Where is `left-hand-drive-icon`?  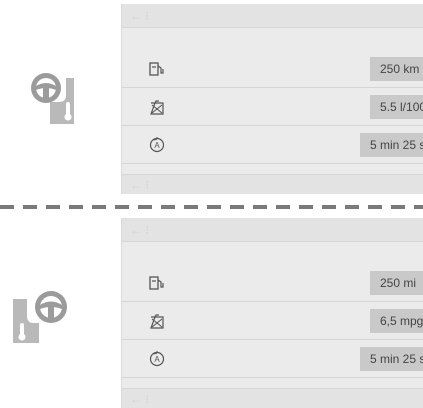 left-hand-drive-icon is located at coordinates (49, 98).